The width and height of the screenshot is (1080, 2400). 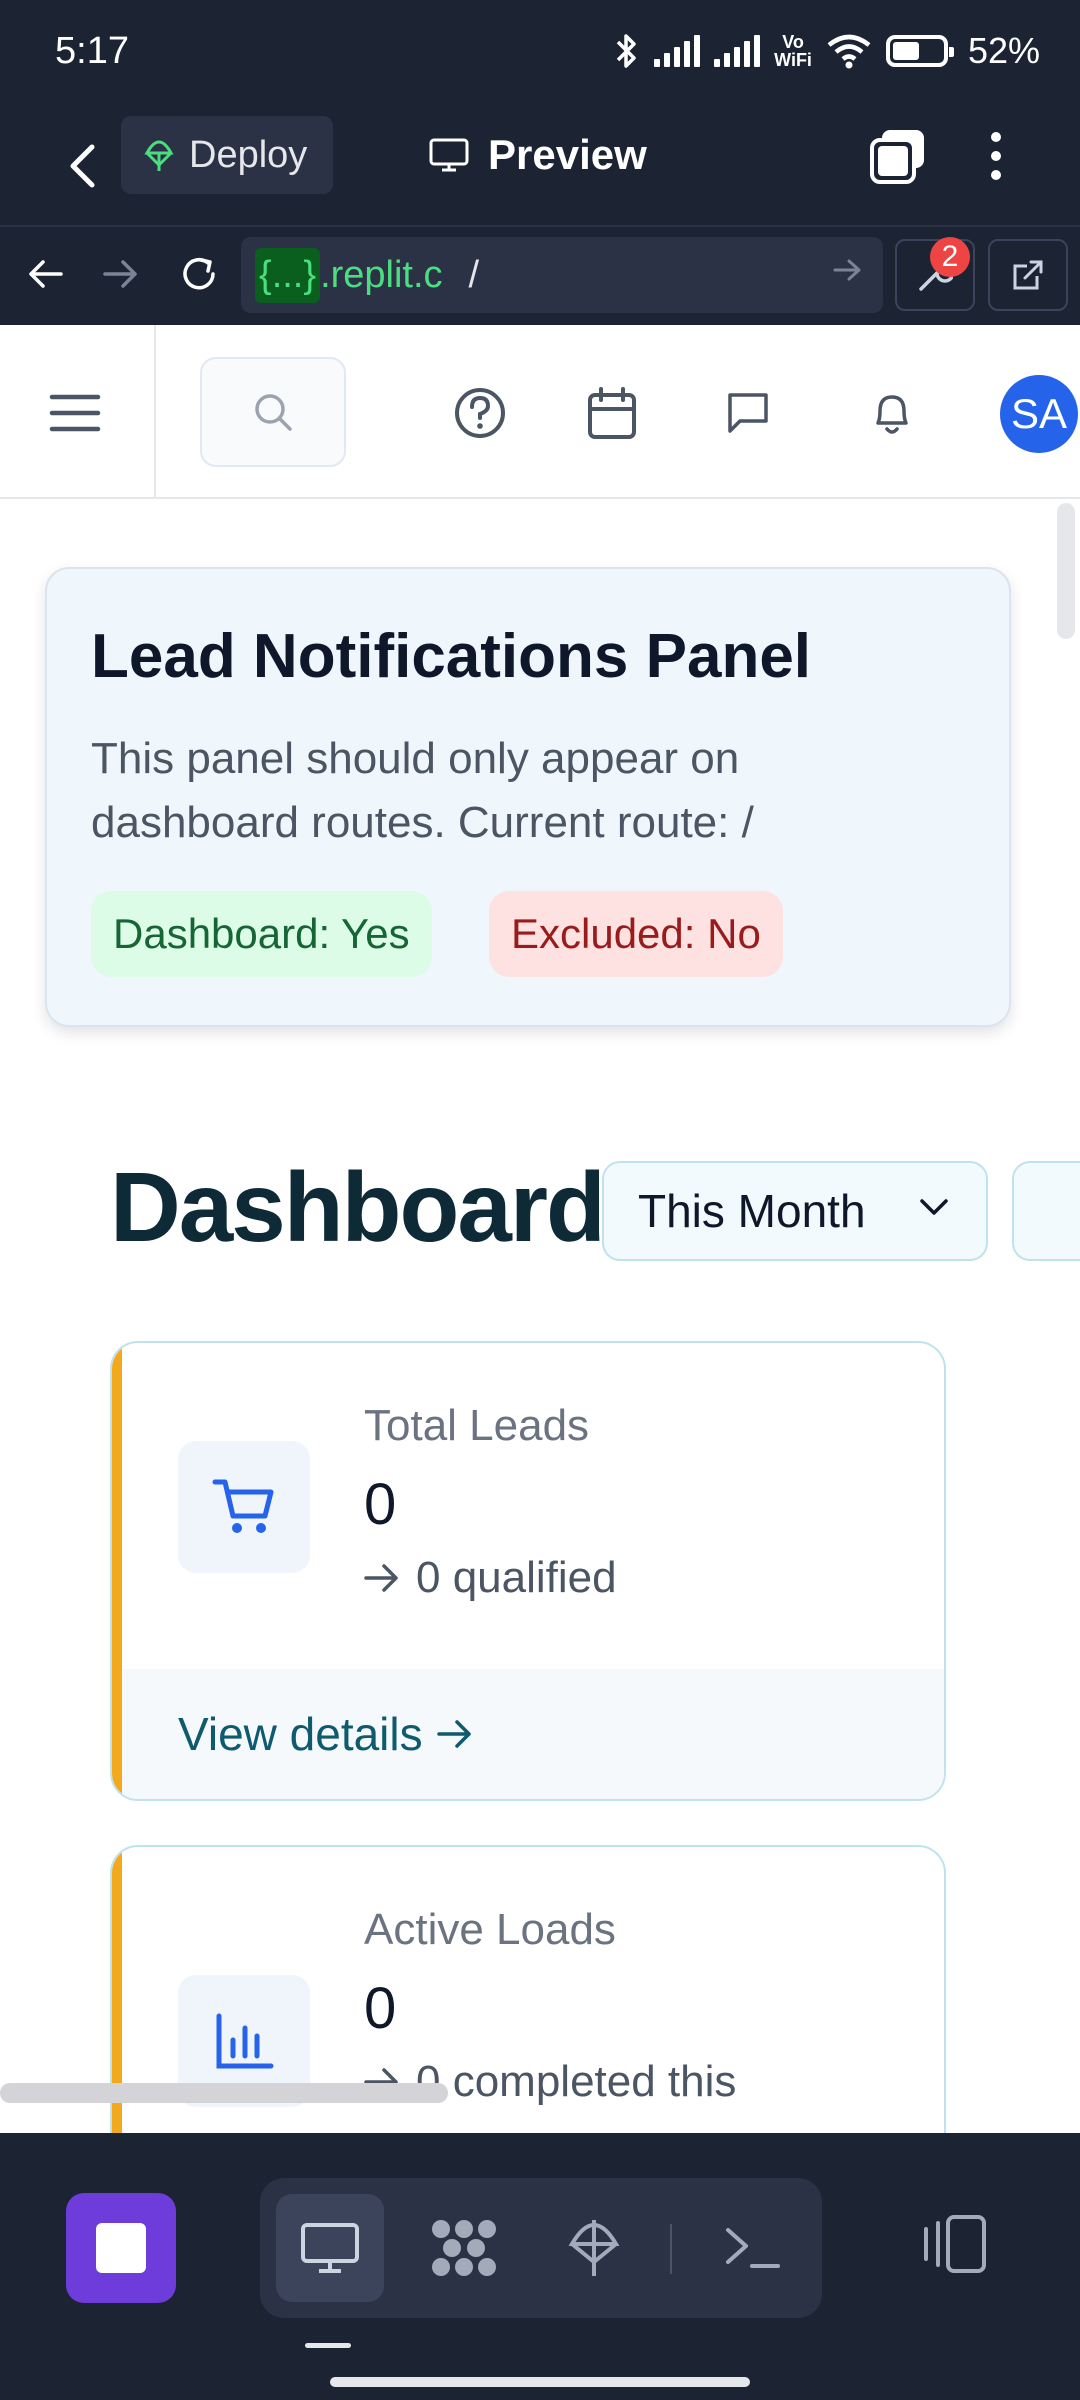 What do you see at coordinates (248, 154) in the screenshot?
I see `deploy-label: Deploy` at bounding box center [248, 154].